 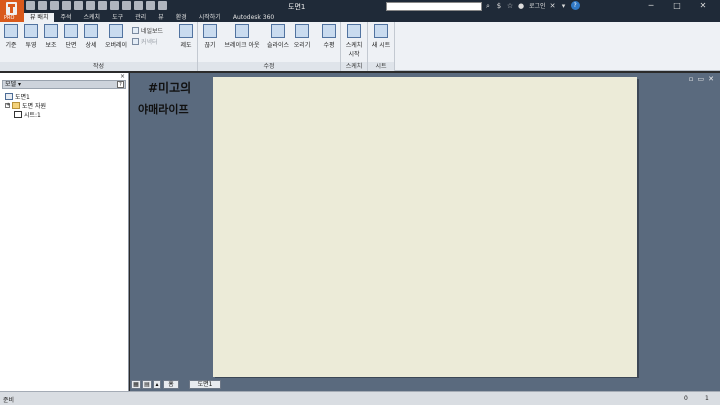 What do you see at coordinates (120, 84) in the screenshot?
I see `browser-help-icon: ?` at bounding box center [120, 84].